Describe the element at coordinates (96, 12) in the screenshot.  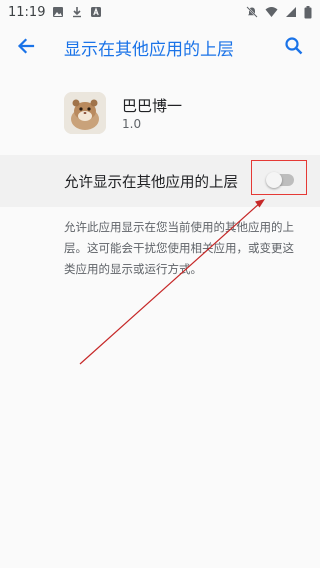
I see `notification-a-icon` at that location.